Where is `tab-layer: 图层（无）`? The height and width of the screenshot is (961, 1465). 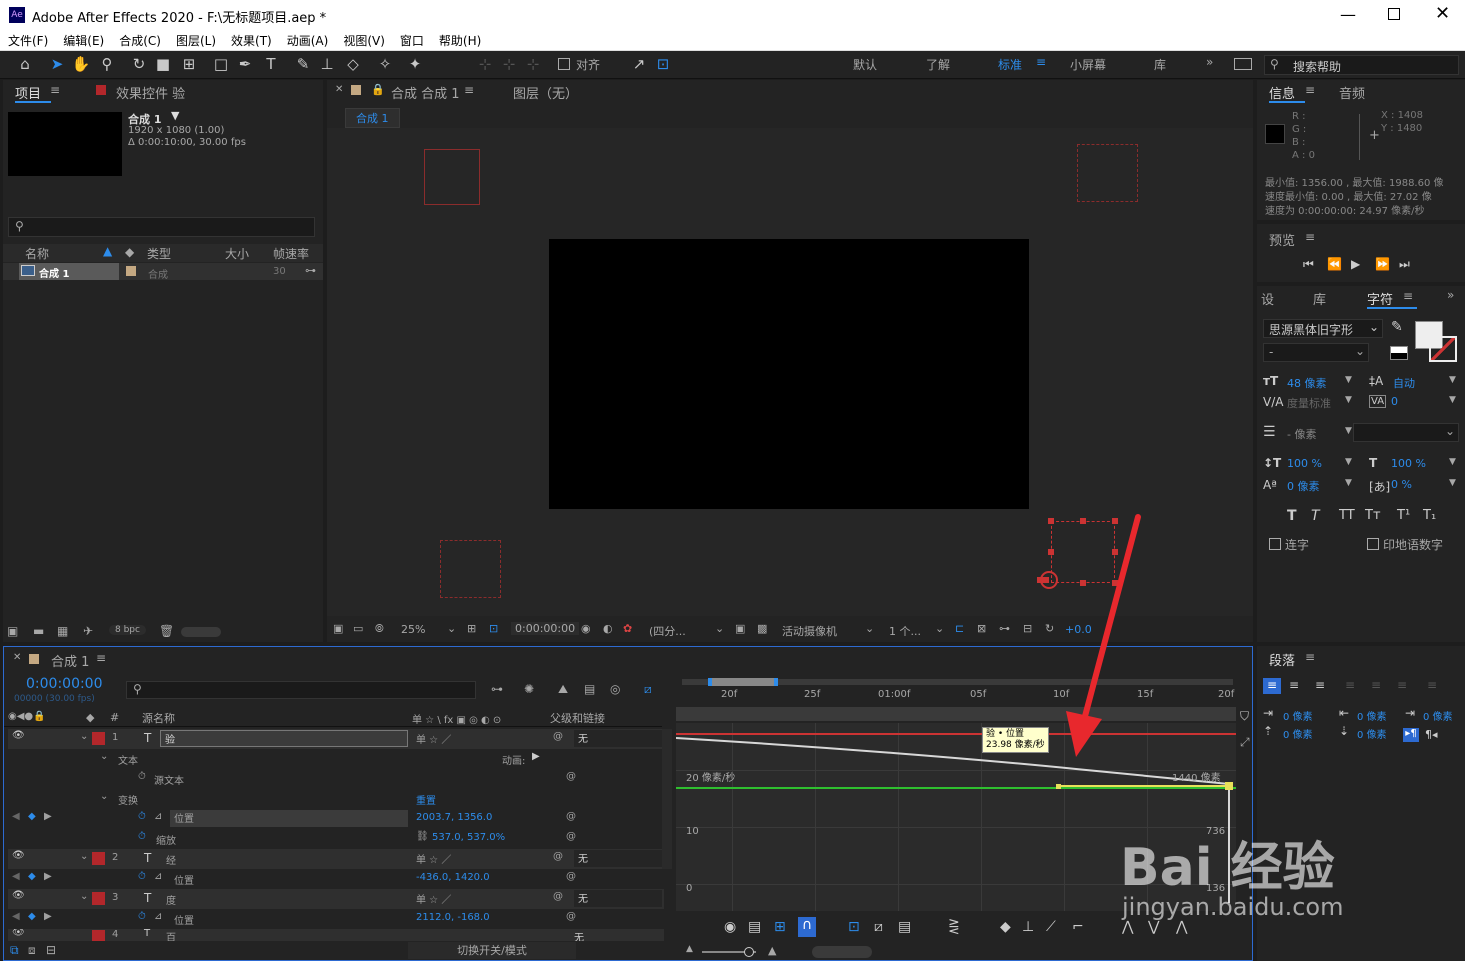
tab-layer: 图层（无） is located at coordinates (545, 92).